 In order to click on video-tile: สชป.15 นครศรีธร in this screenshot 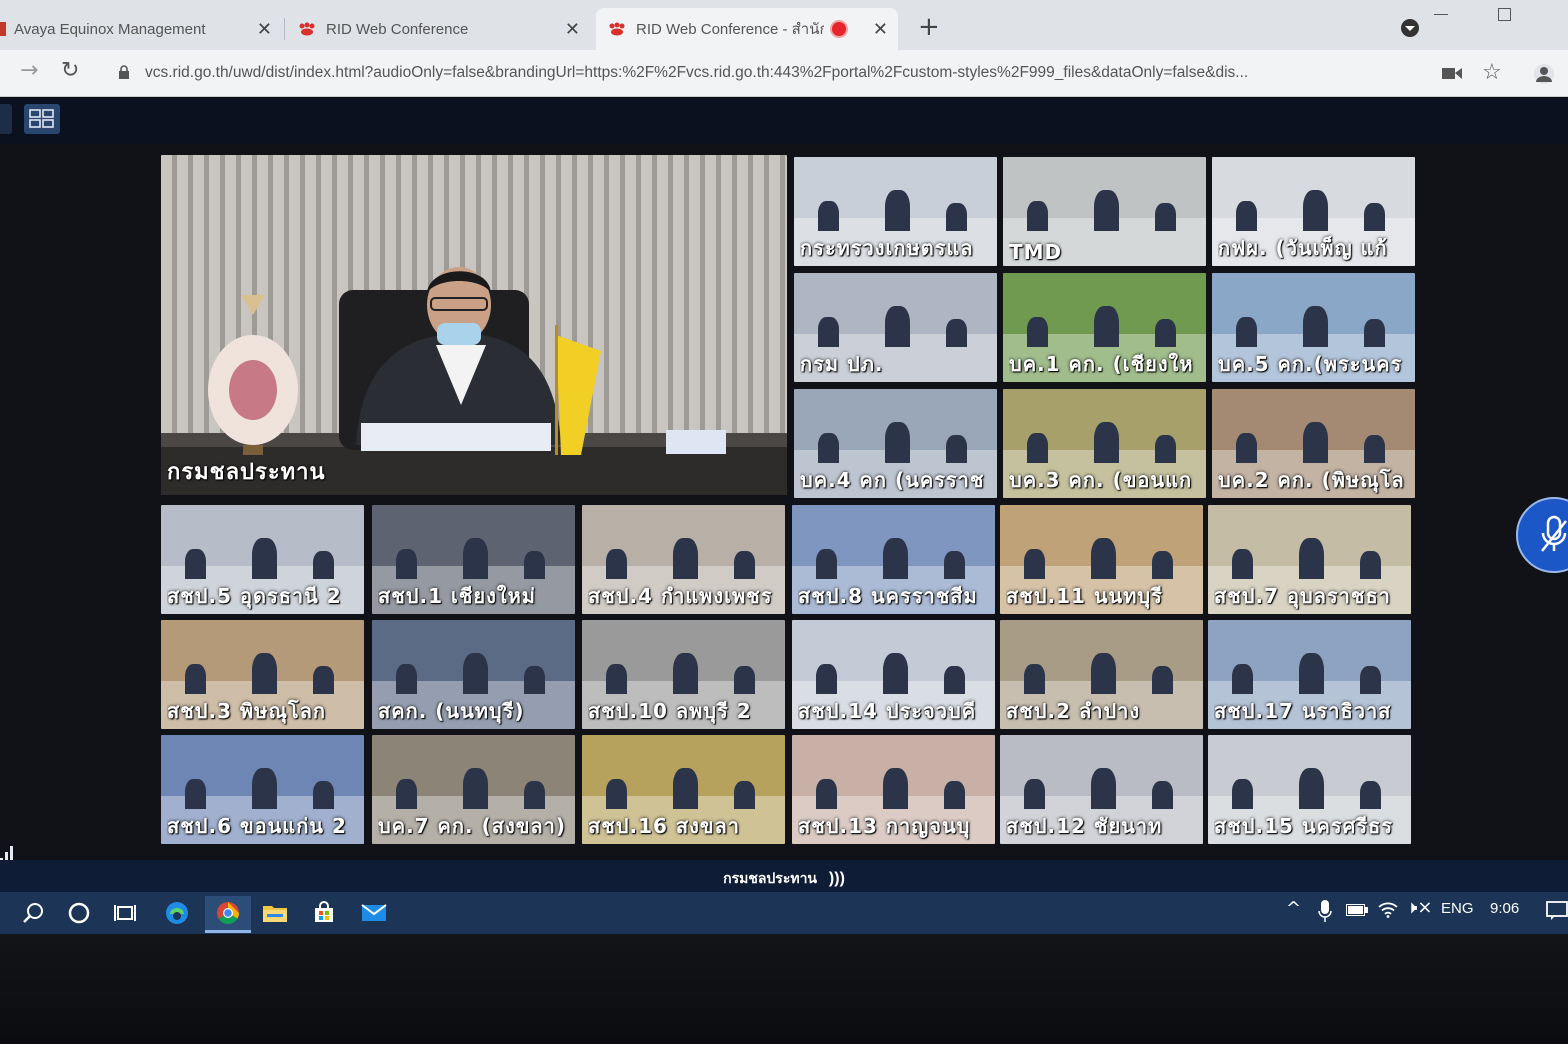, I will do `click(1309, 789)`.